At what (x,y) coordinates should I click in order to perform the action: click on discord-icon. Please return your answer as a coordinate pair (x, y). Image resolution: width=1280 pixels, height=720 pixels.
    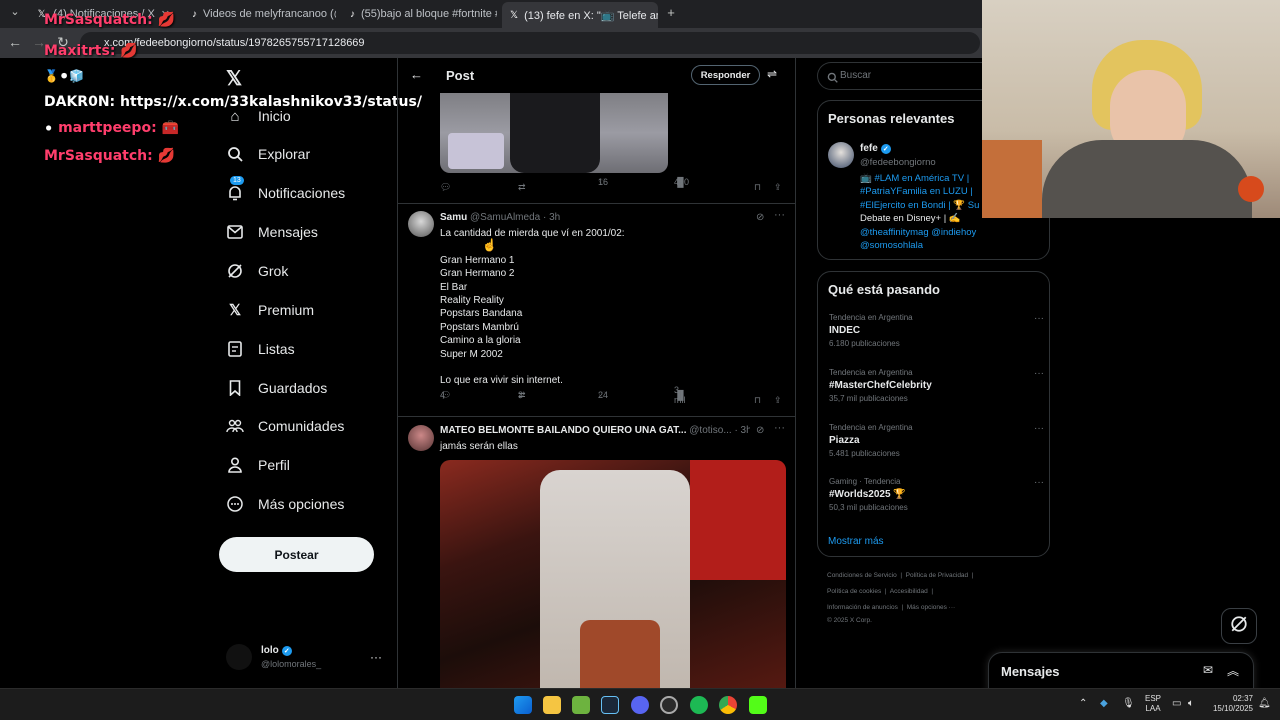
    Looking at the image, I should click on (640, 705).